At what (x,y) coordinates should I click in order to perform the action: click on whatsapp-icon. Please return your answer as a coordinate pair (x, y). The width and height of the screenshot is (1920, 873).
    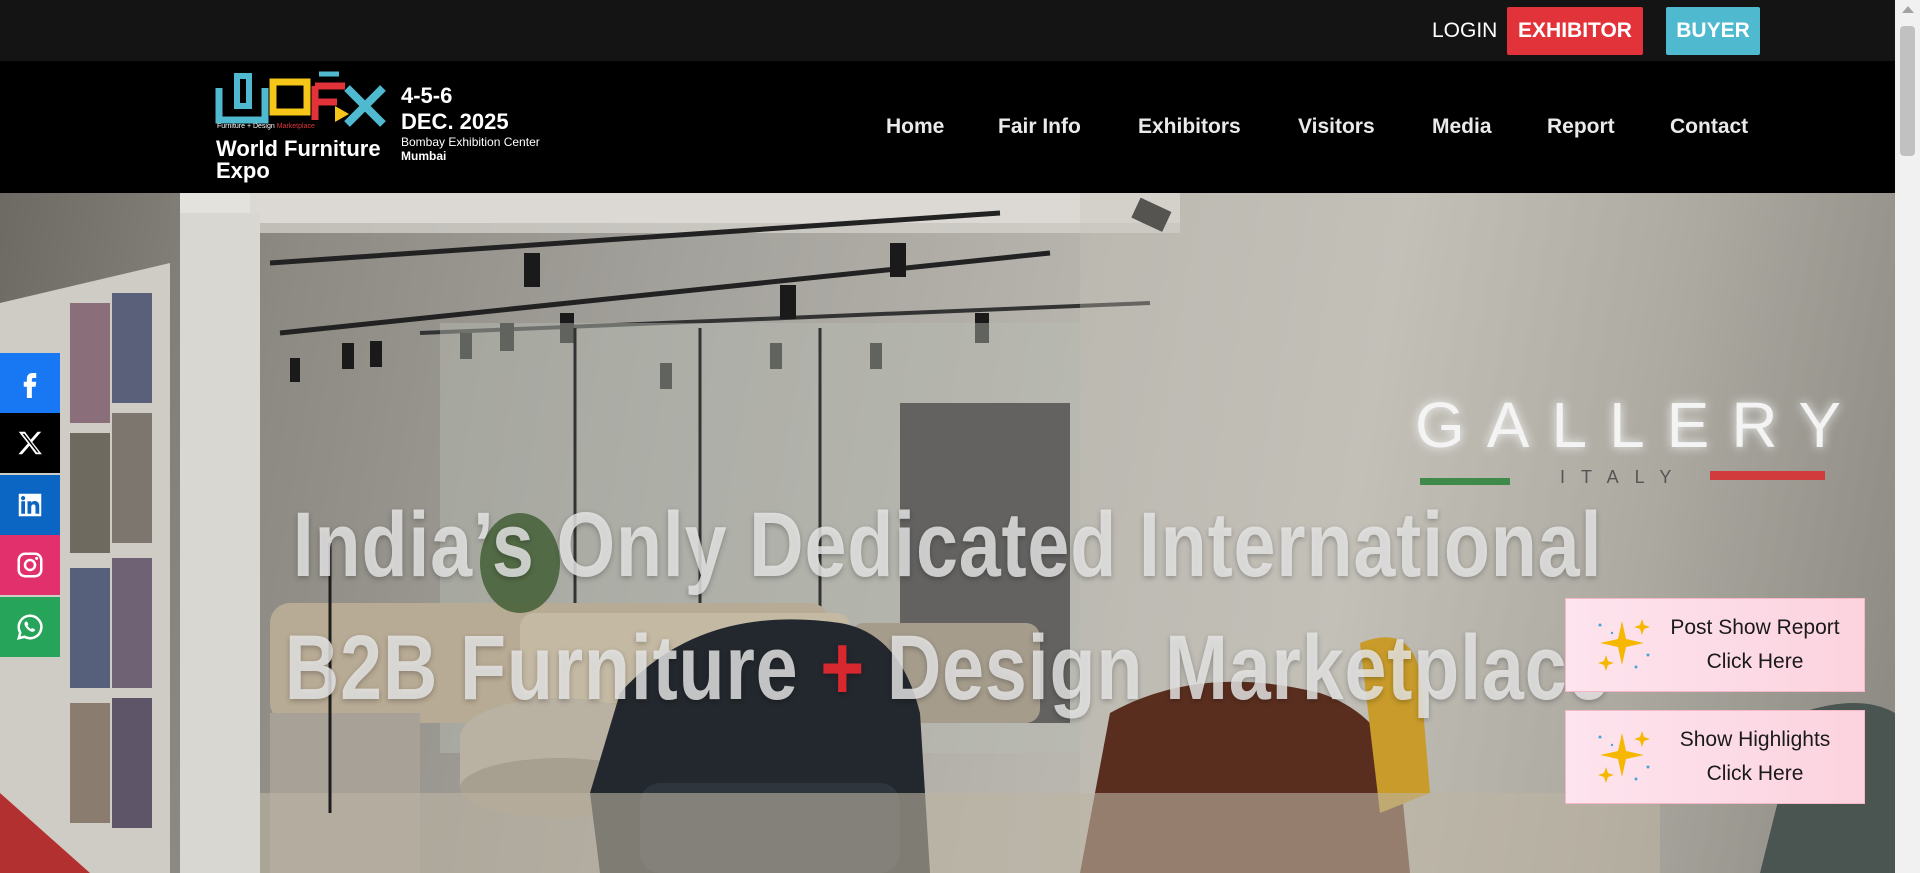
    Looking at the image, I should click on (29, 627).